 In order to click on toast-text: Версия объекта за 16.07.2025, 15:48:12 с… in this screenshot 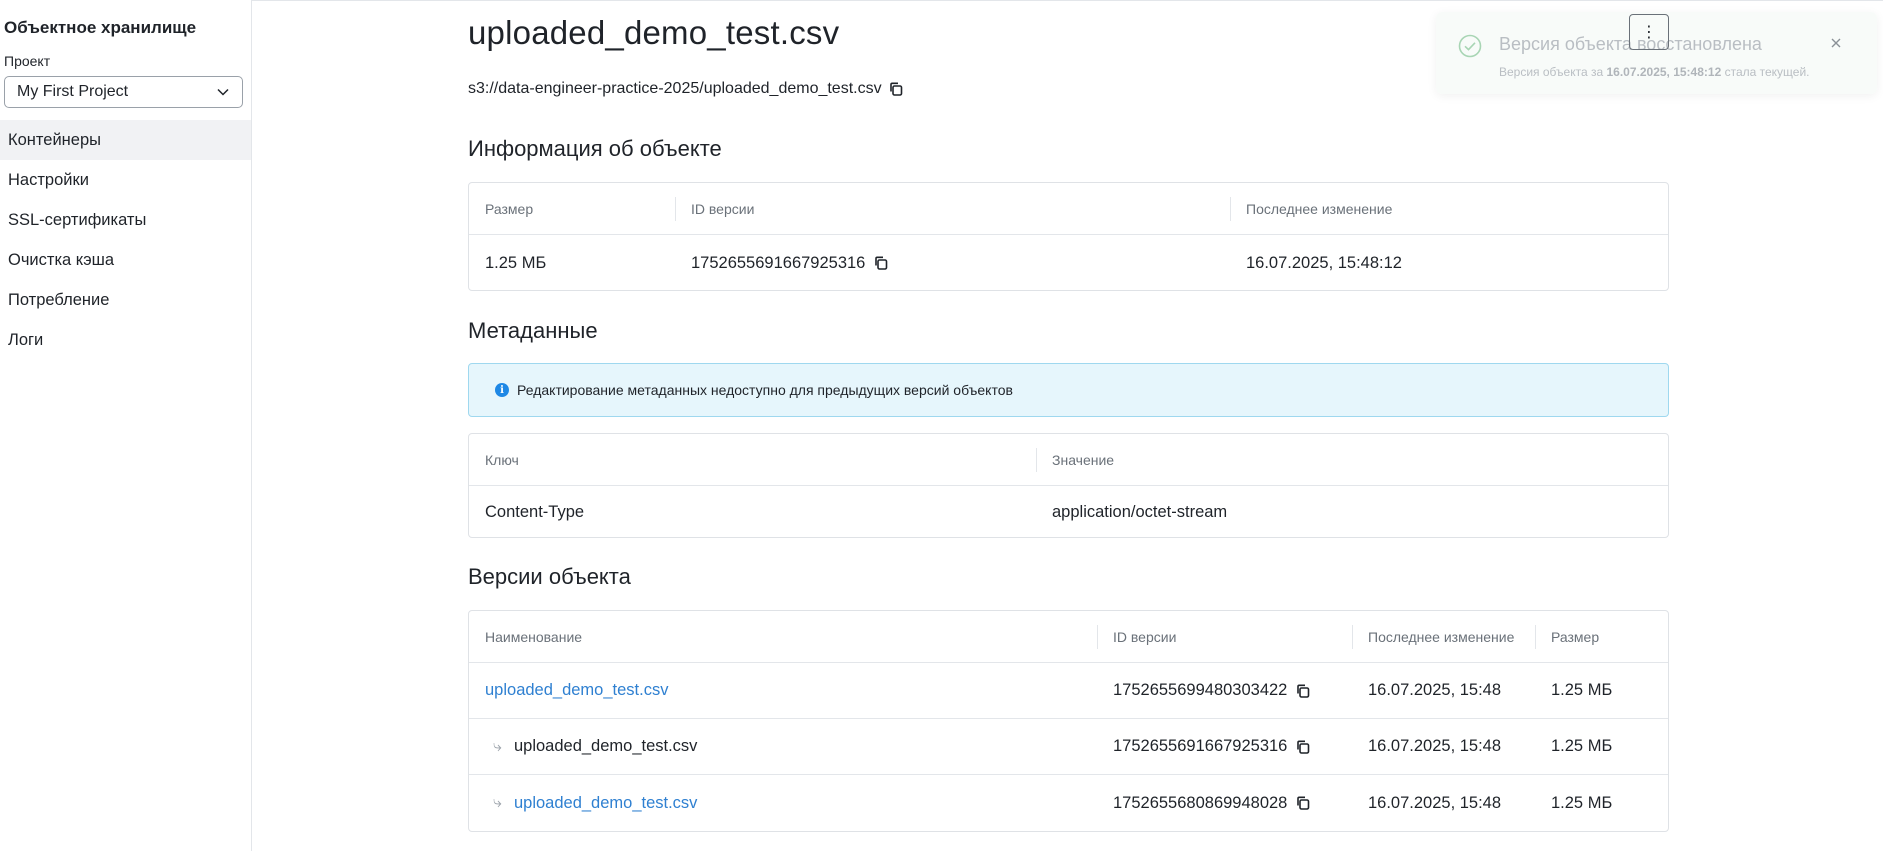, I will do `click(1654, 72)`.